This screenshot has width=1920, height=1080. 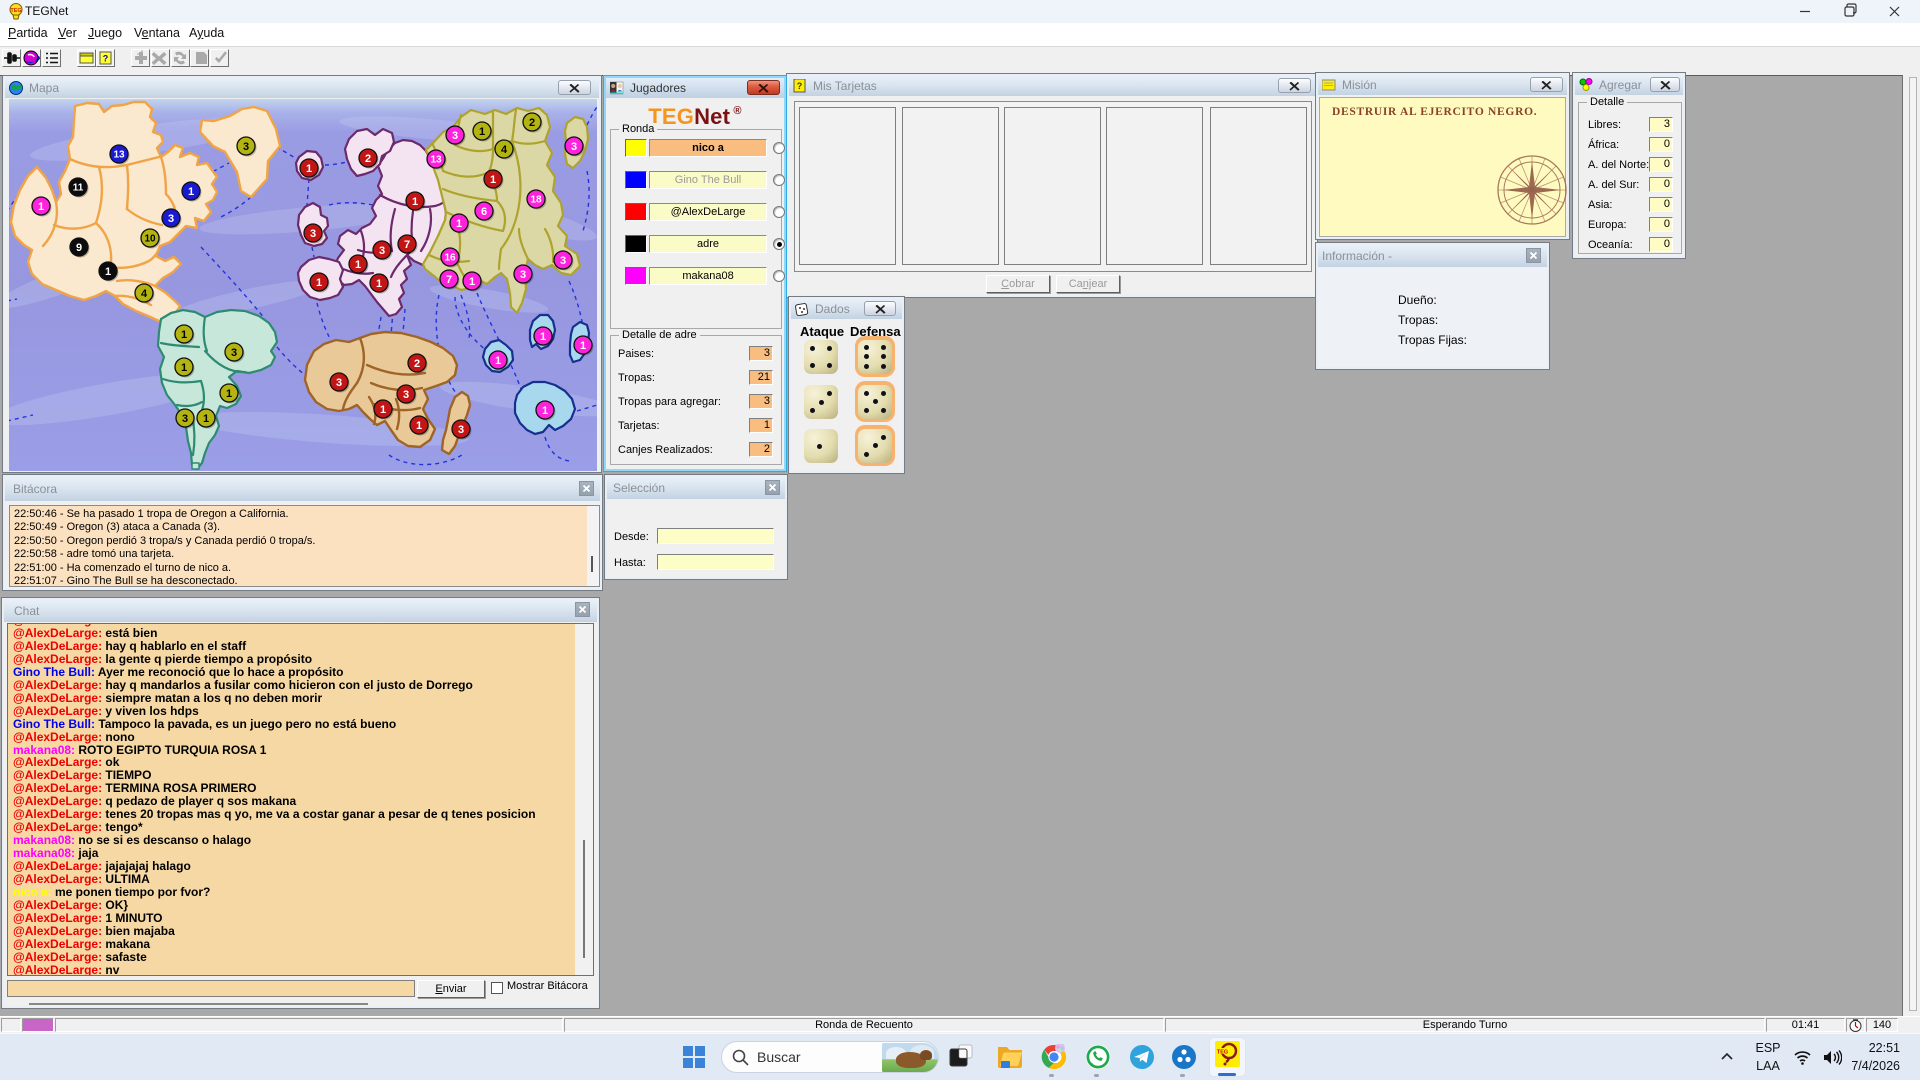 I want to click on svg-text: 10, so click(x=150, y=239).